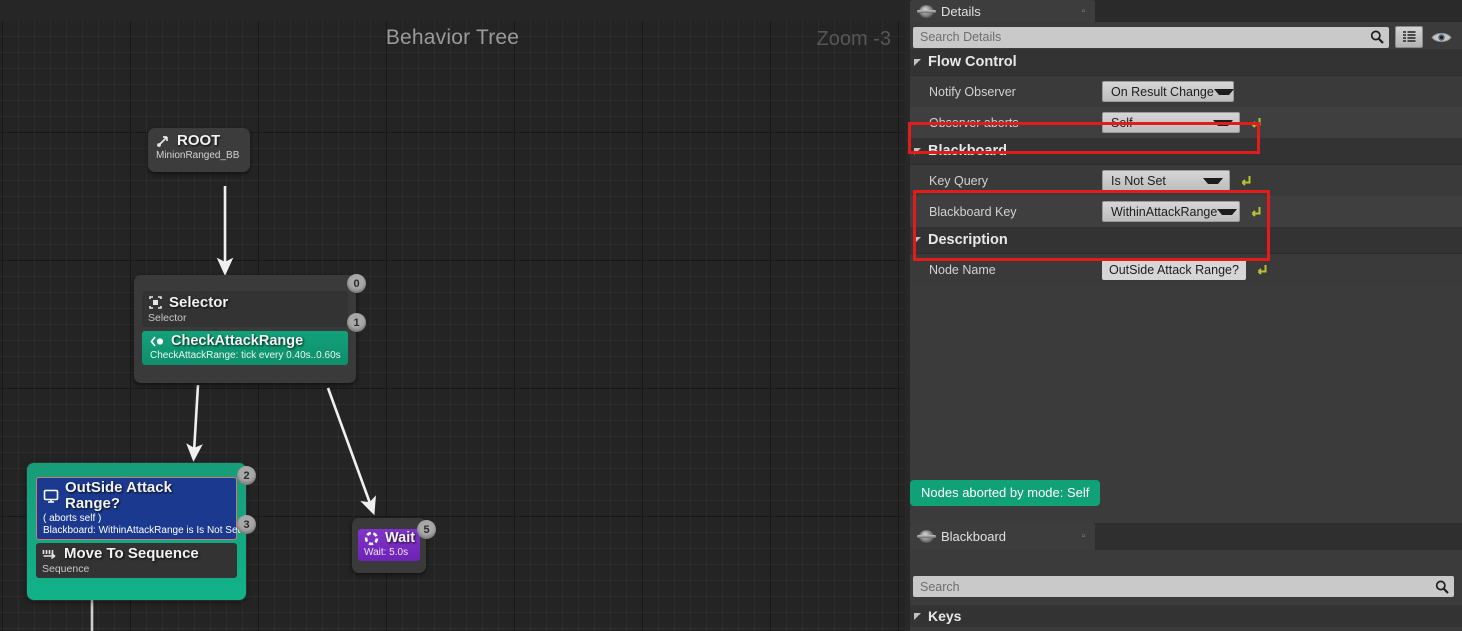  I want to click on node-wait-body: Wait Wait: 5.0s, so click(389, 546).